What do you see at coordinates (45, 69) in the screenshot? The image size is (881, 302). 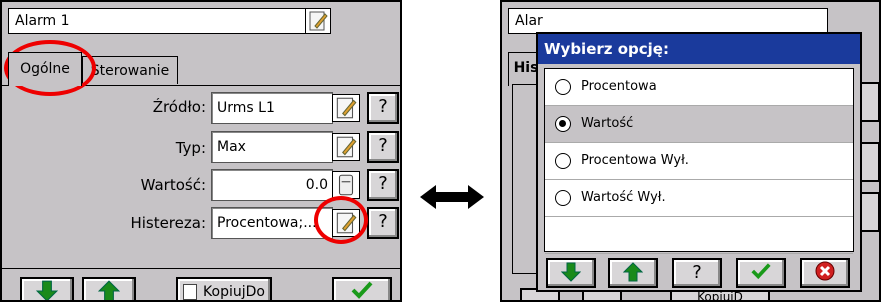 I see `tab-ogolne: Ogólne` at bounding box center [45, 69].